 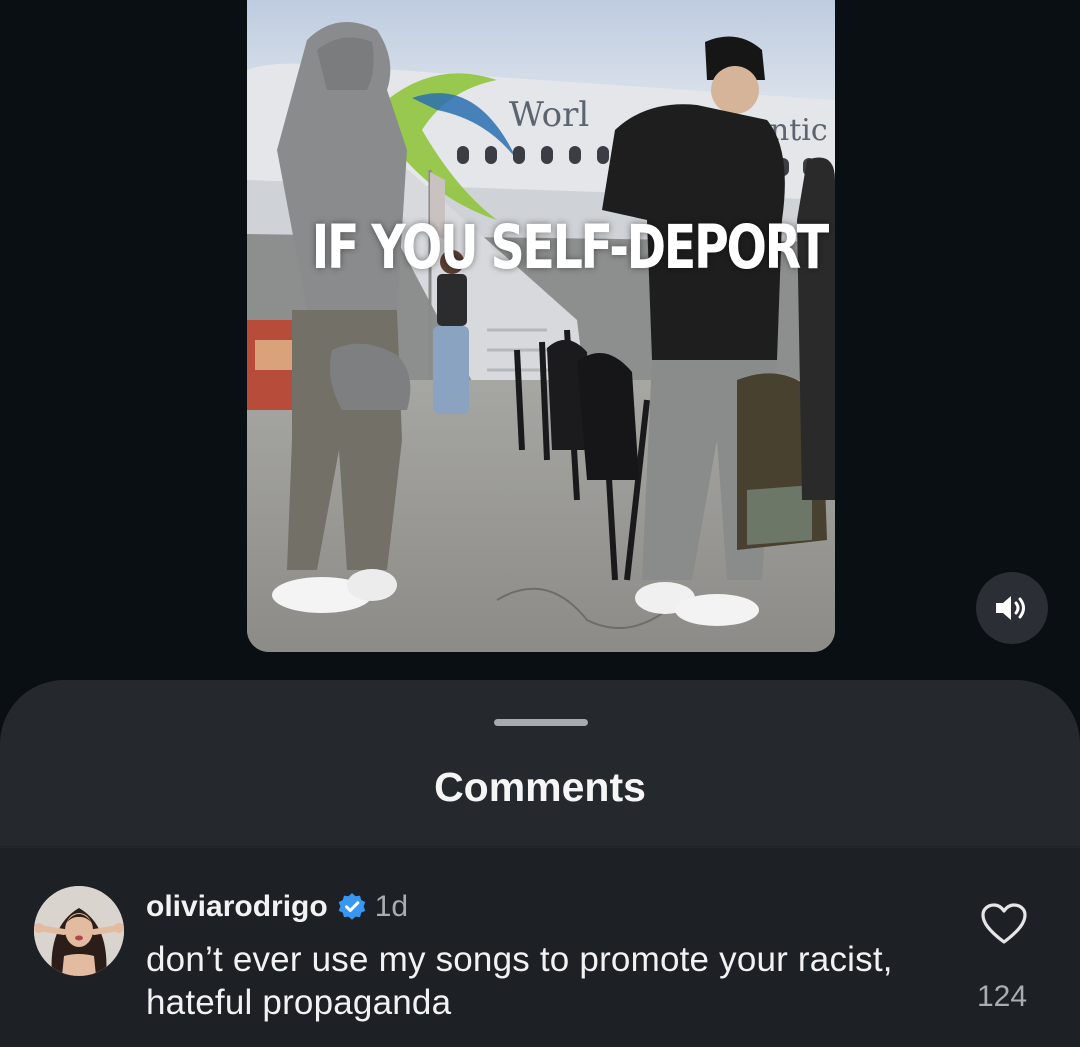 I want to click on like-button, so click(x=1004, y=924).